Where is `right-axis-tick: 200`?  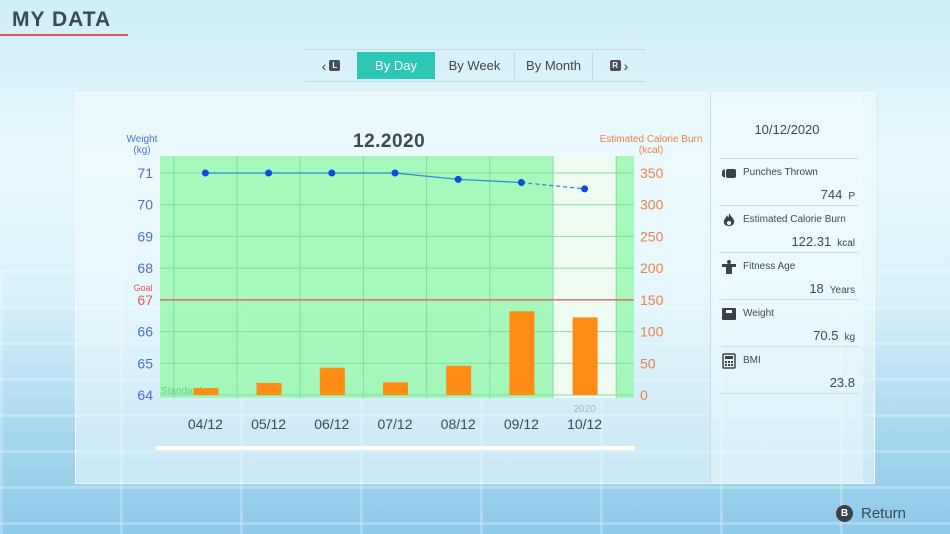 right-axis-tick: 200 is located at coordinates (652, 268).